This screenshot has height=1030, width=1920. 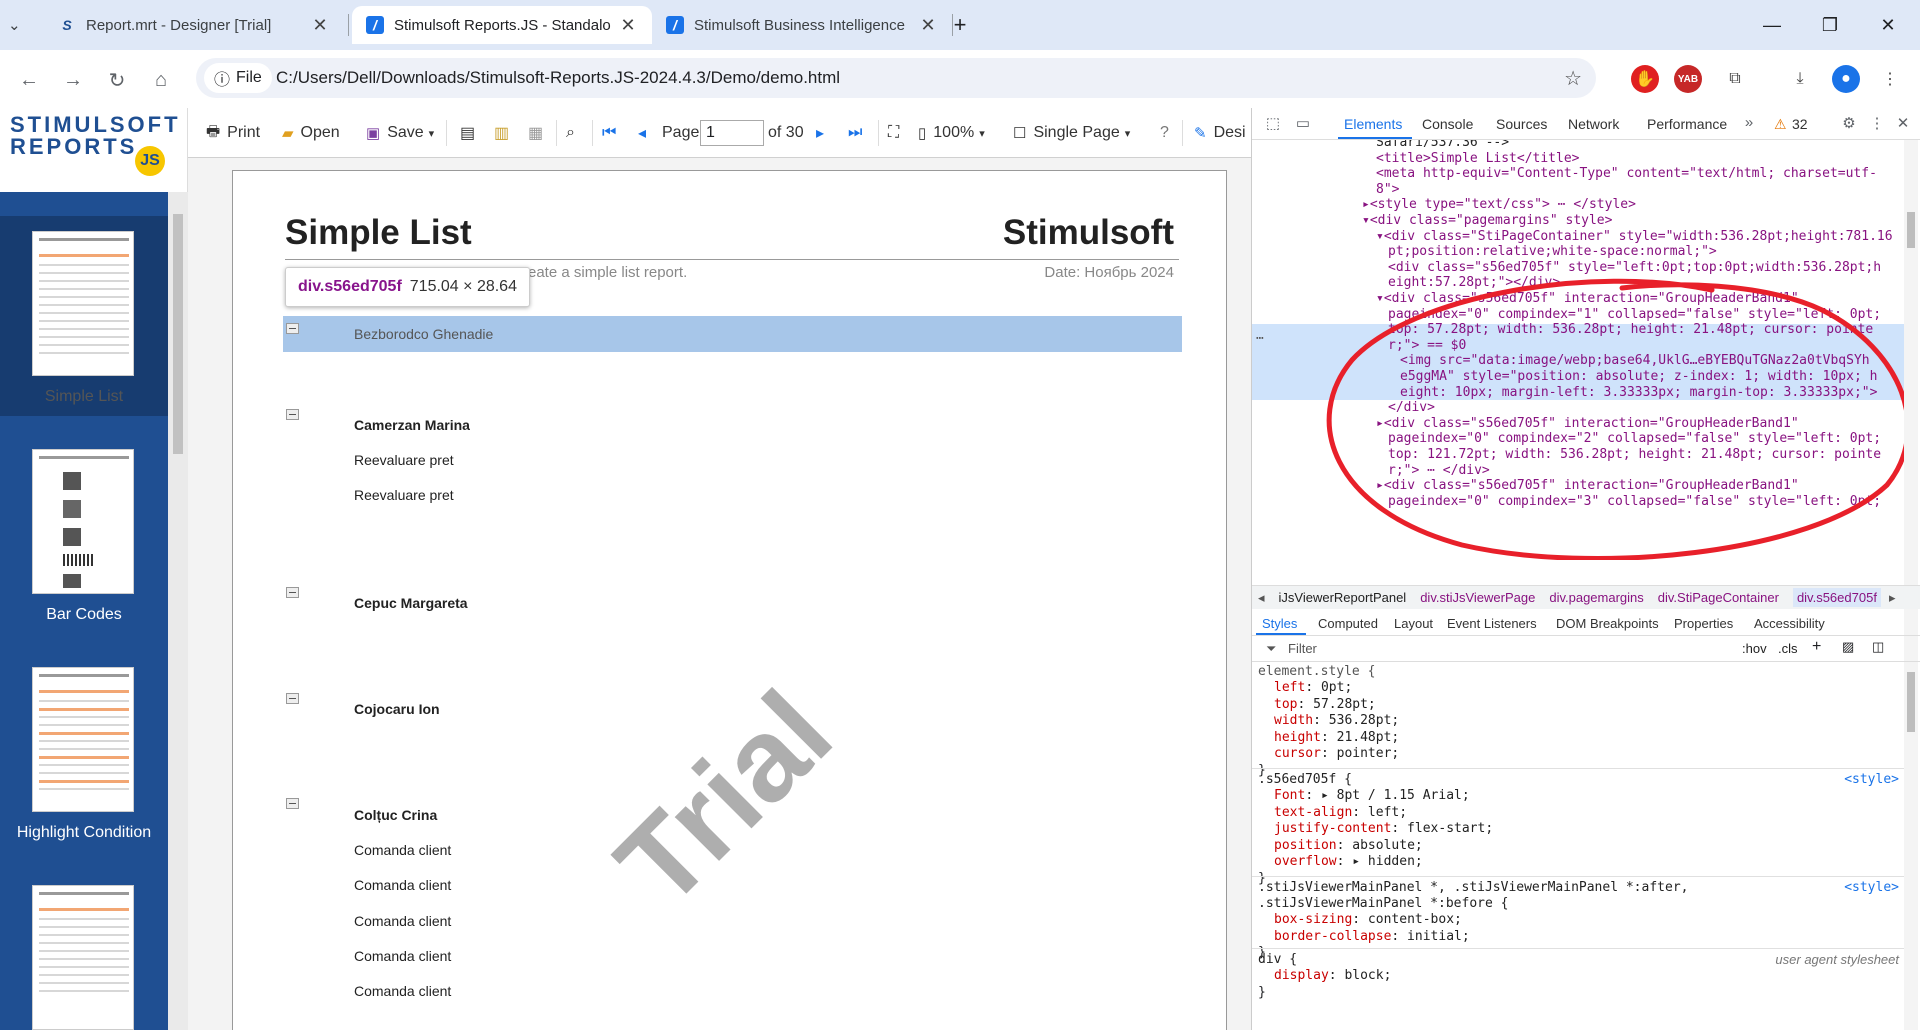 What do you see at coordinates (1888, 25) in the screenshot?
I see `close-window-button: ✕` at bounding box center [1888, 25].